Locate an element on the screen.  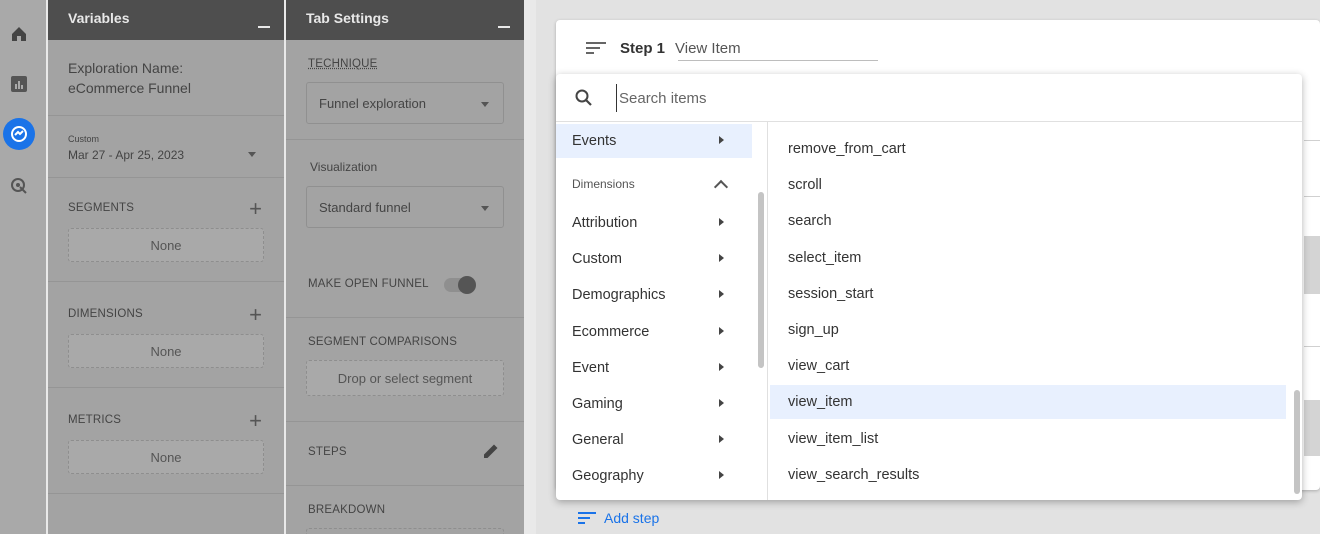
segments-section: SEGMENTS + None is located at coordinates (166, 230).